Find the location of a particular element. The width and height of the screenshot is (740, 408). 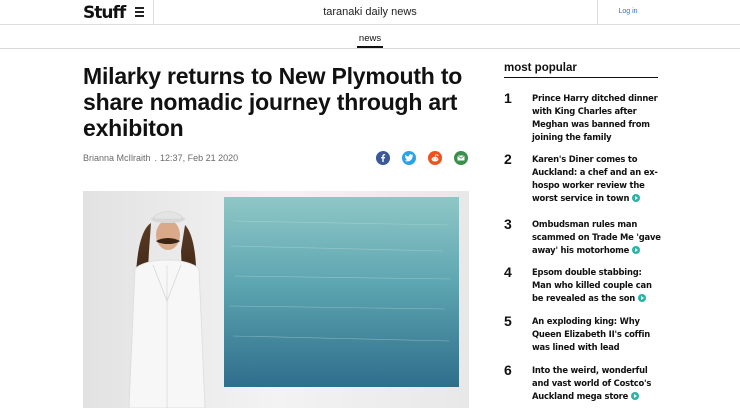

popular-rank: 6 is located at coordinates (508, 370).